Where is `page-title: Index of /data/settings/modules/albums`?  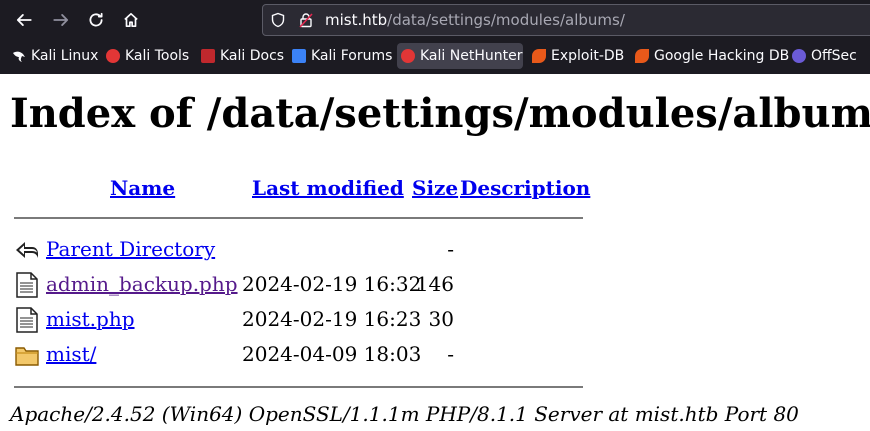
page-title: Index of /data/settings/modules/albums is located at coordinates (440, 113).